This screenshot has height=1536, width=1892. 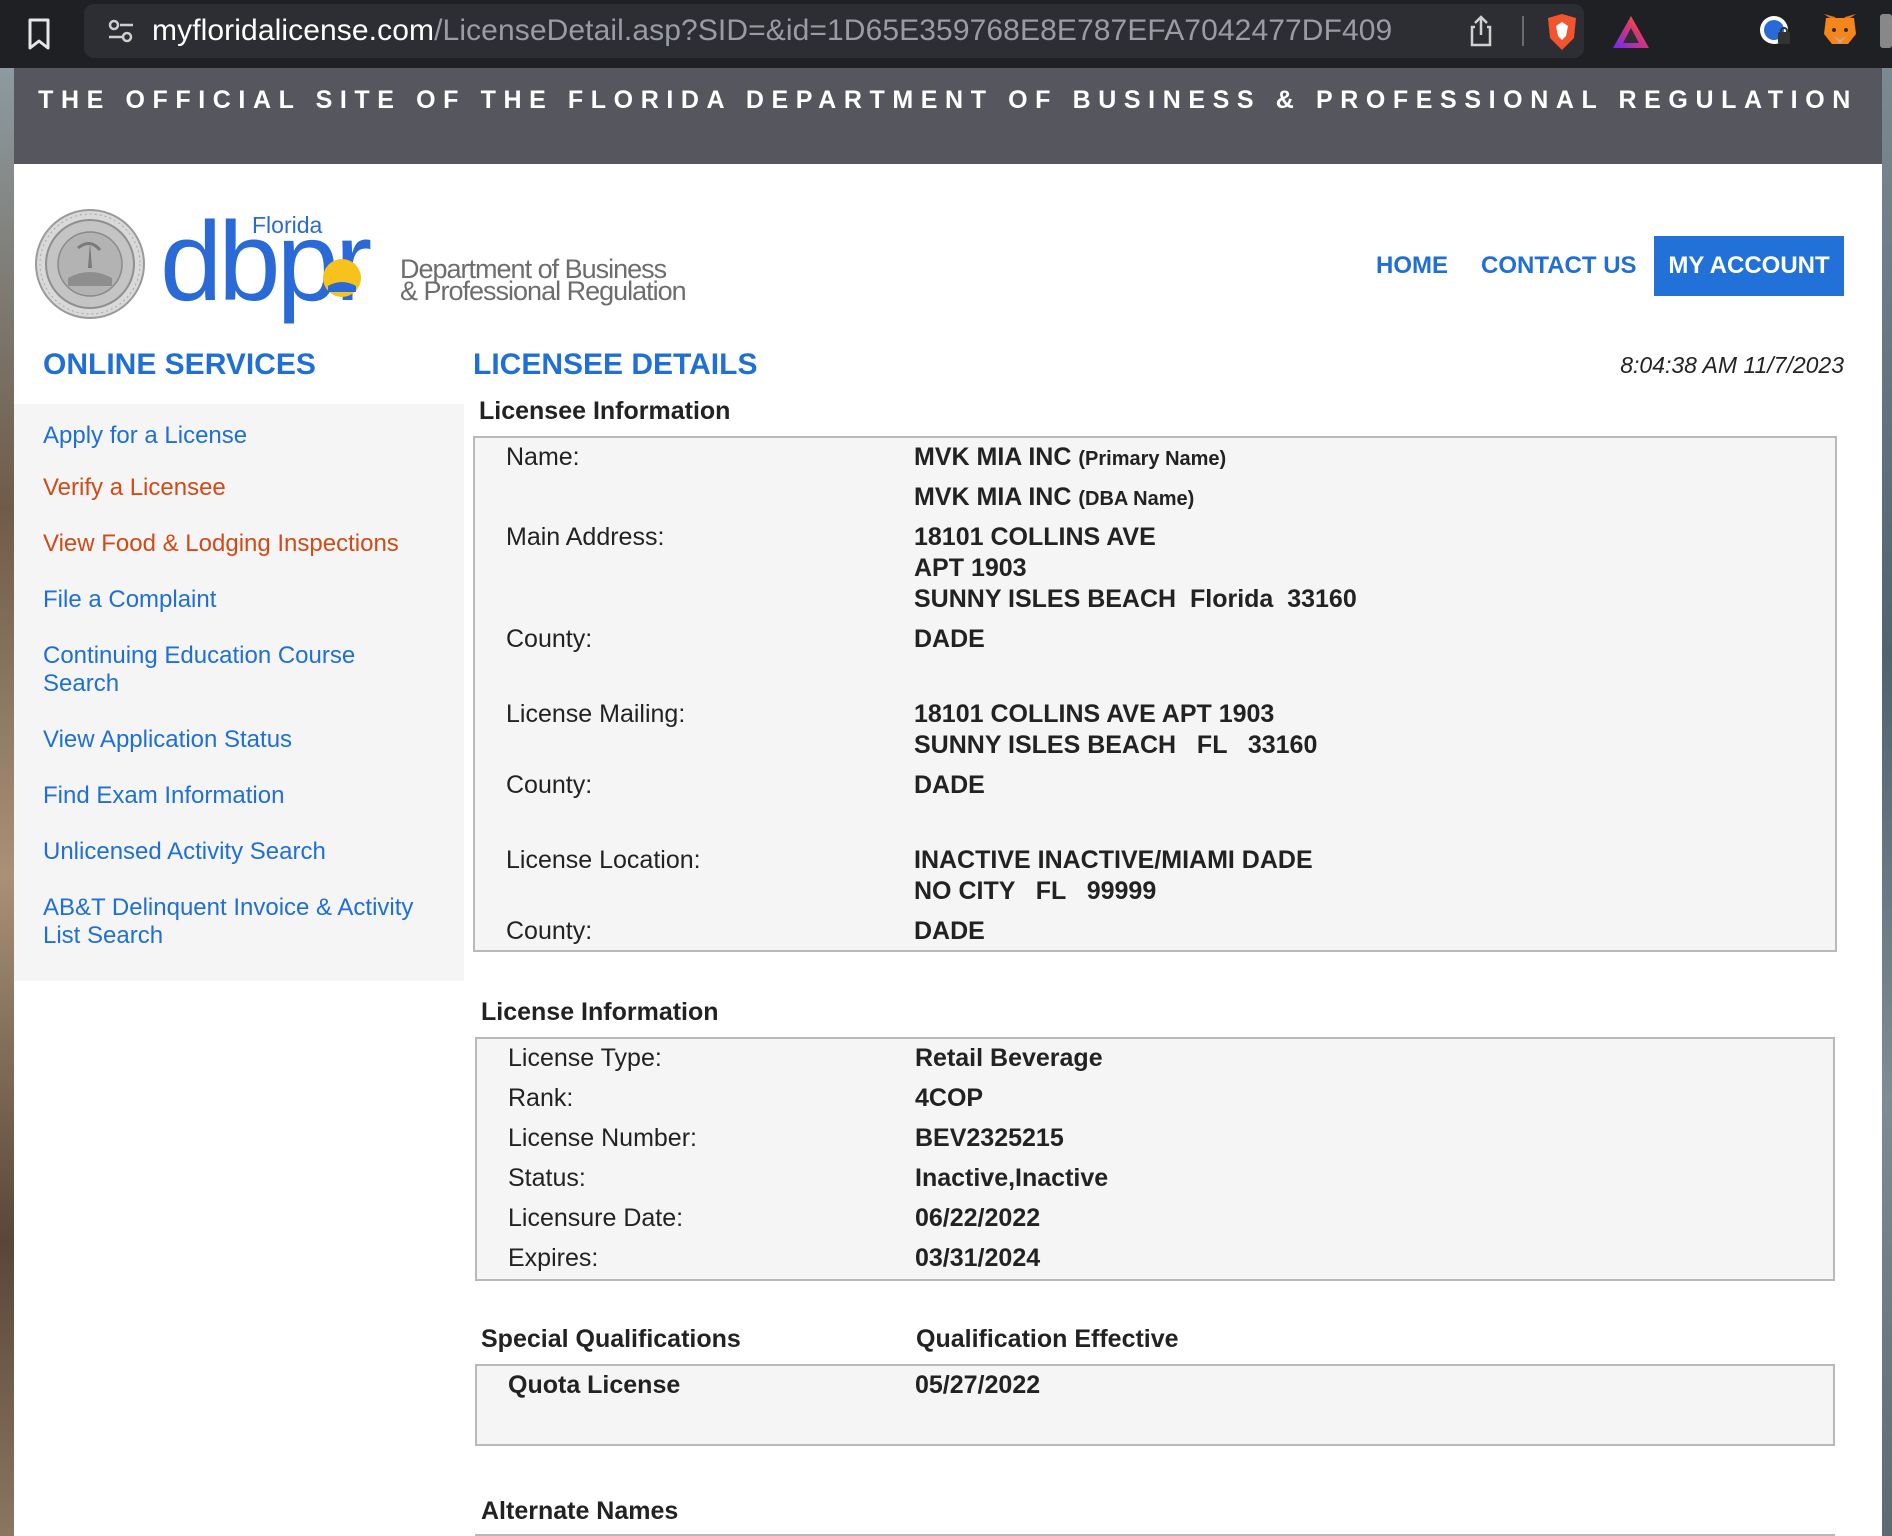 I want to click on nav-home-link: HOME, so click(x=1412, y=266).